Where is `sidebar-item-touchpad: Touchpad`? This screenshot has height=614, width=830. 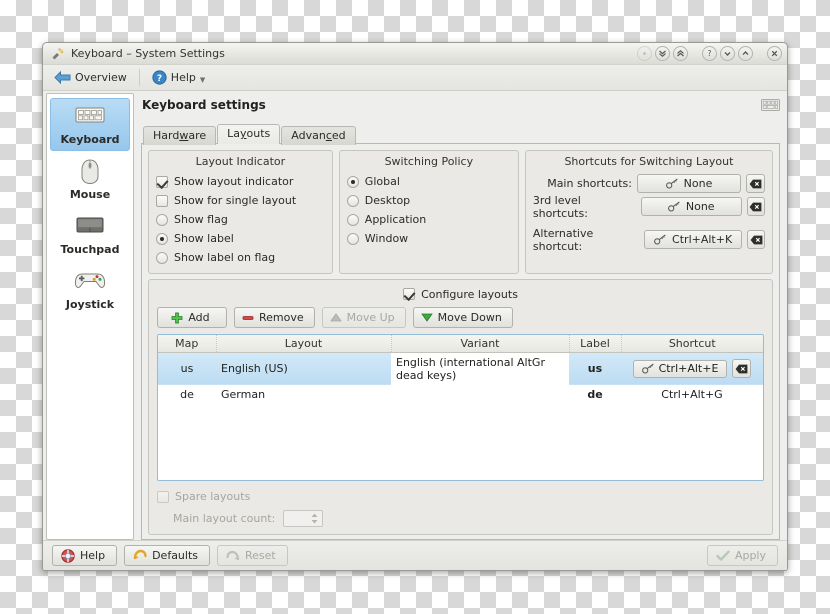 sidebar-item-touchpad: Touchpad is located at coordinates (90, 234).